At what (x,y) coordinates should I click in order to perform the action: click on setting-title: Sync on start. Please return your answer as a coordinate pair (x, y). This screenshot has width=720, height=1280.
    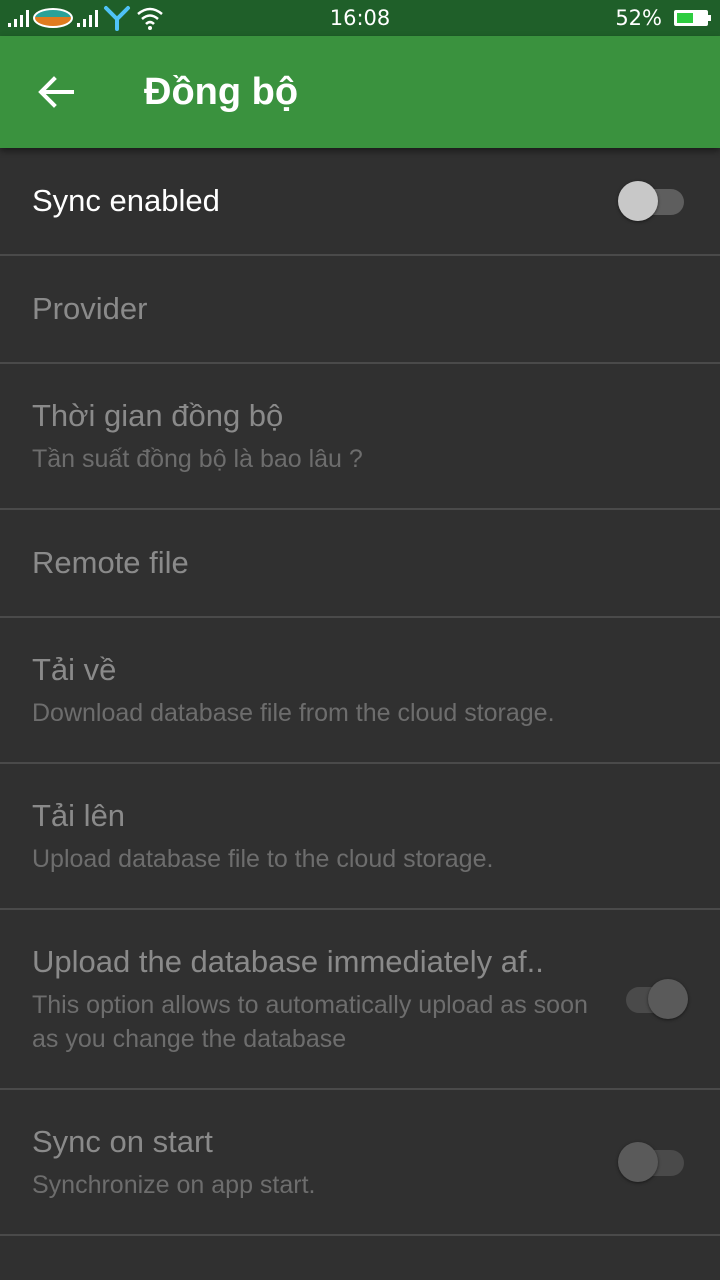
    Looking at the image, I should click on (122, 1141).